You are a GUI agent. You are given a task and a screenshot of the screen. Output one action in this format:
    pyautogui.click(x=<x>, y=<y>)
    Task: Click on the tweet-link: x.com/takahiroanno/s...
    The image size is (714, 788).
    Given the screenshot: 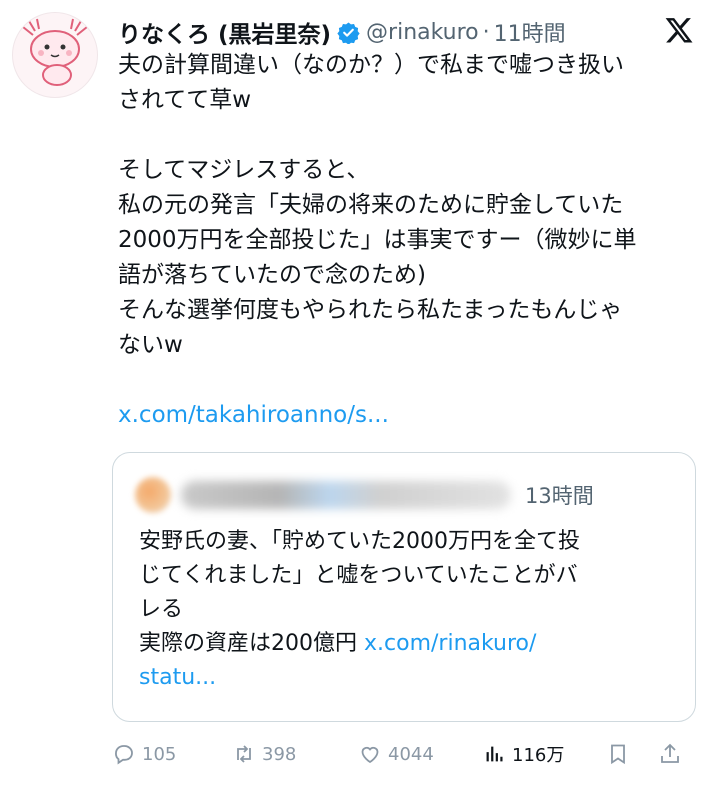 What is the action you would take?
    pyautogui.click(x=408, y=415)
    